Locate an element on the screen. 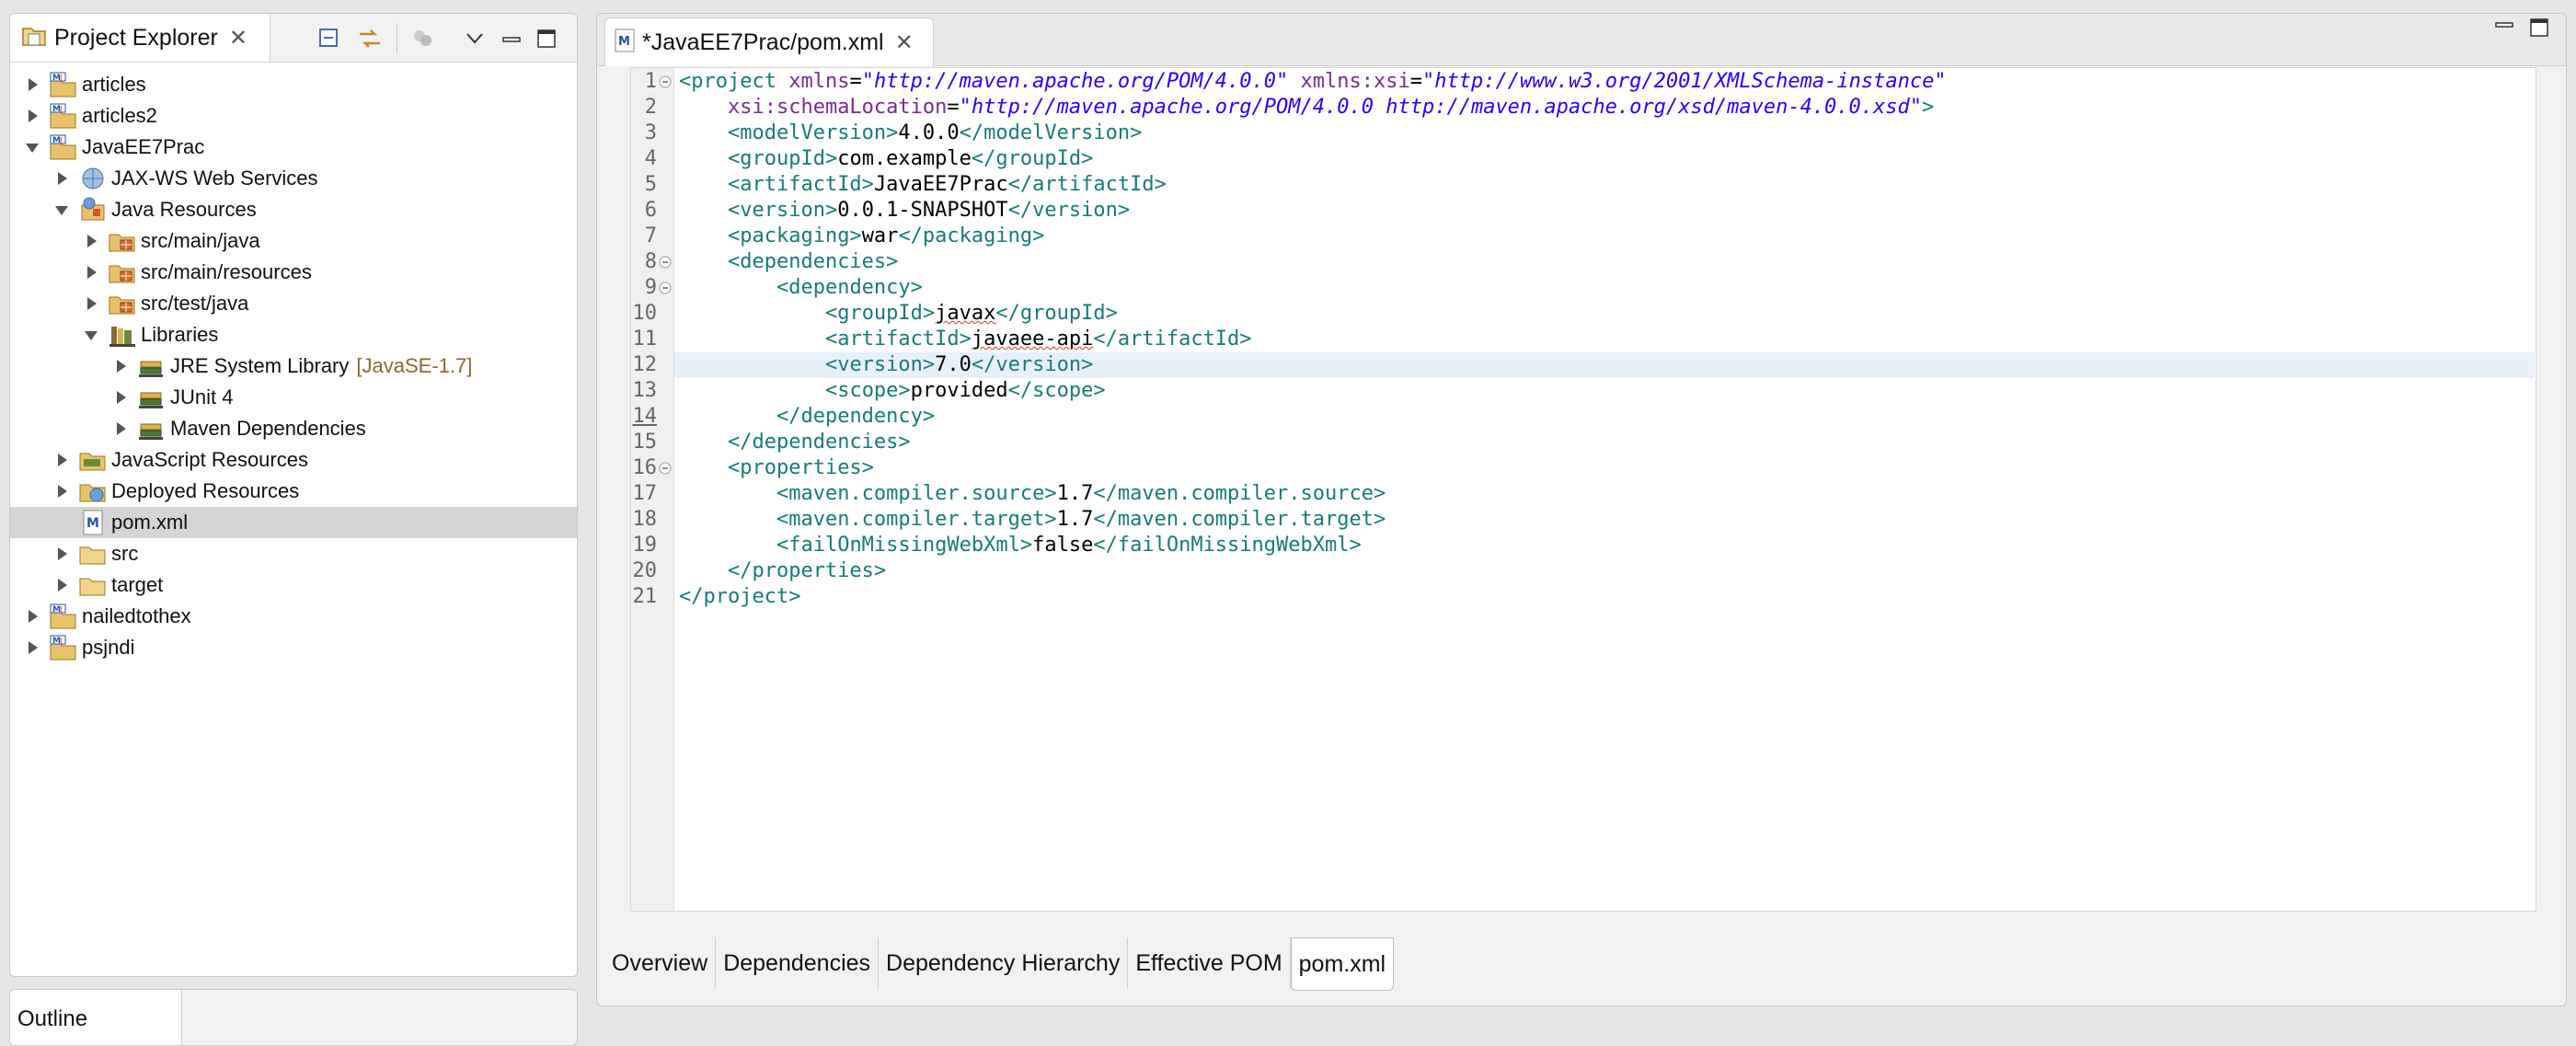 Image resolution: width=2576 pixels, height=1046 pixels. close-editor-icon: ✕ is located at coordinates (904, 42).